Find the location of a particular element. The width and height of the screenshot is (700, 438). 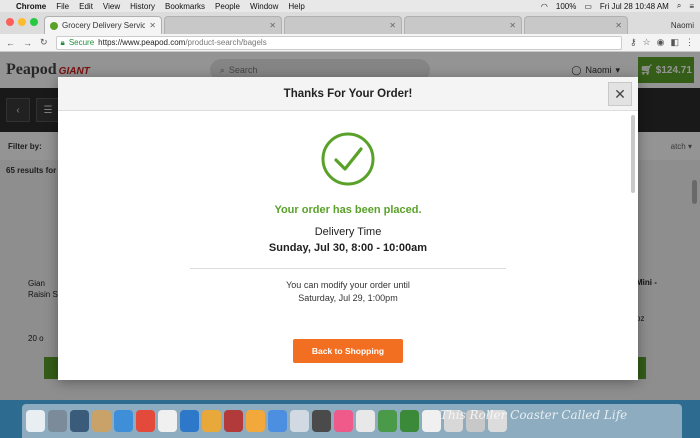

modify-line-2: Saturday, Jul 29, 1:00pm is located at coordinates (348, 298).